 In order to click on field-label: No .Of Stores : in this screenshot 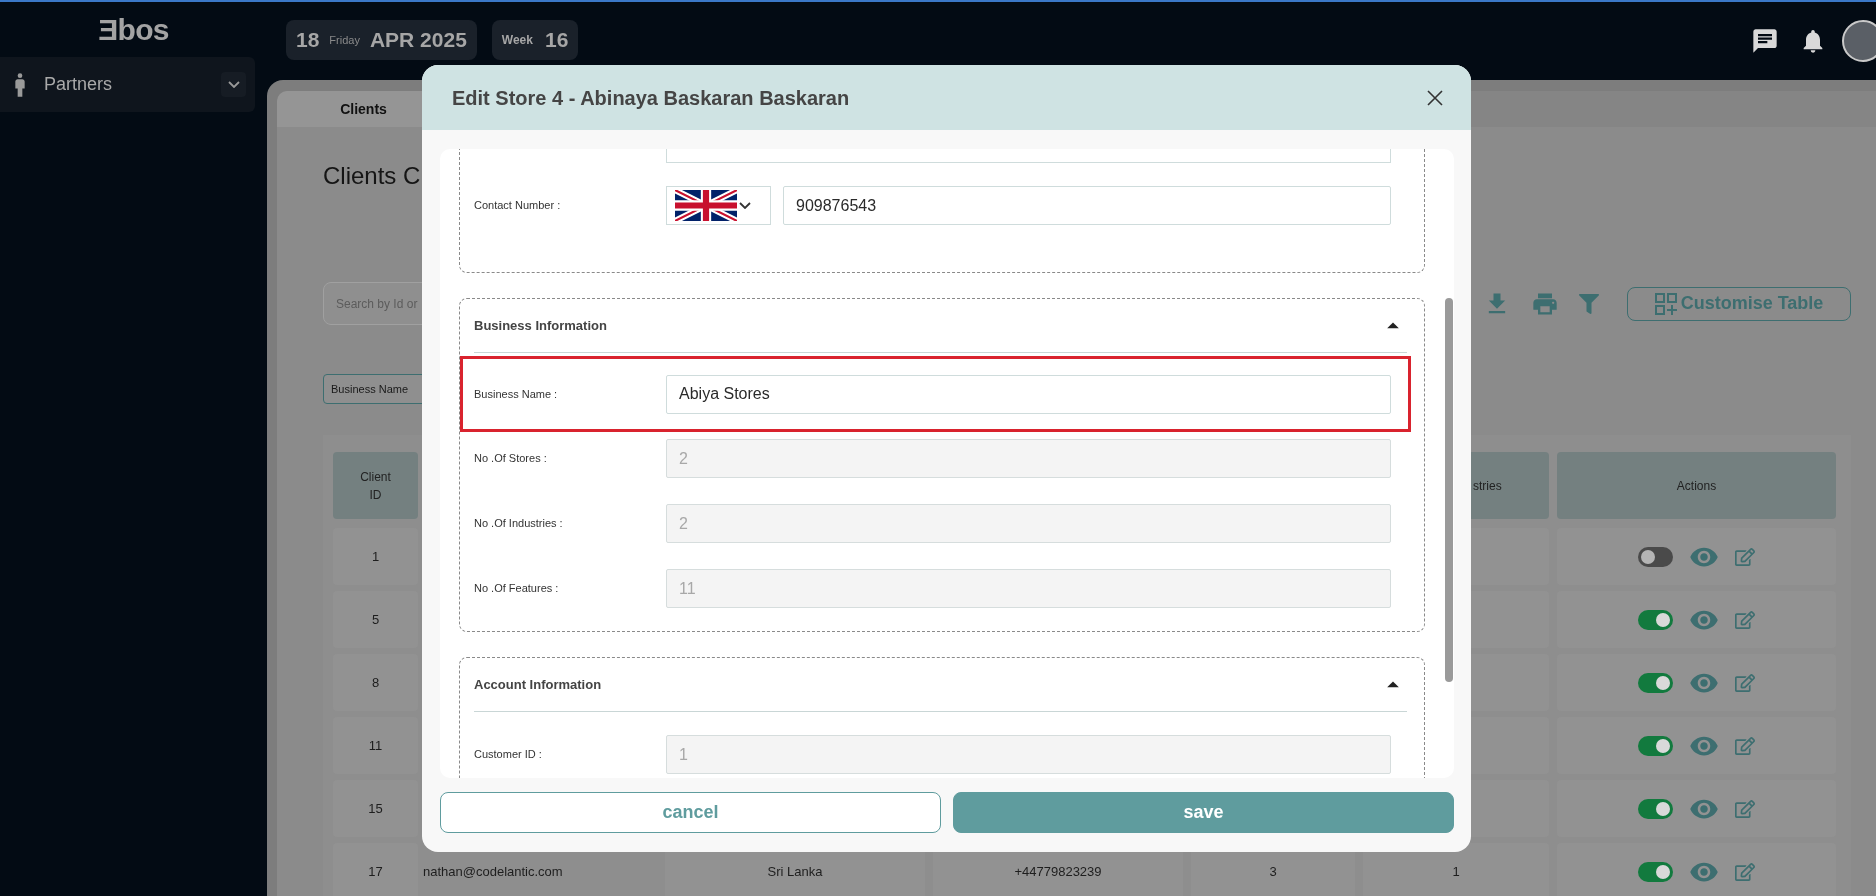, I will do `click(511, 459)`.